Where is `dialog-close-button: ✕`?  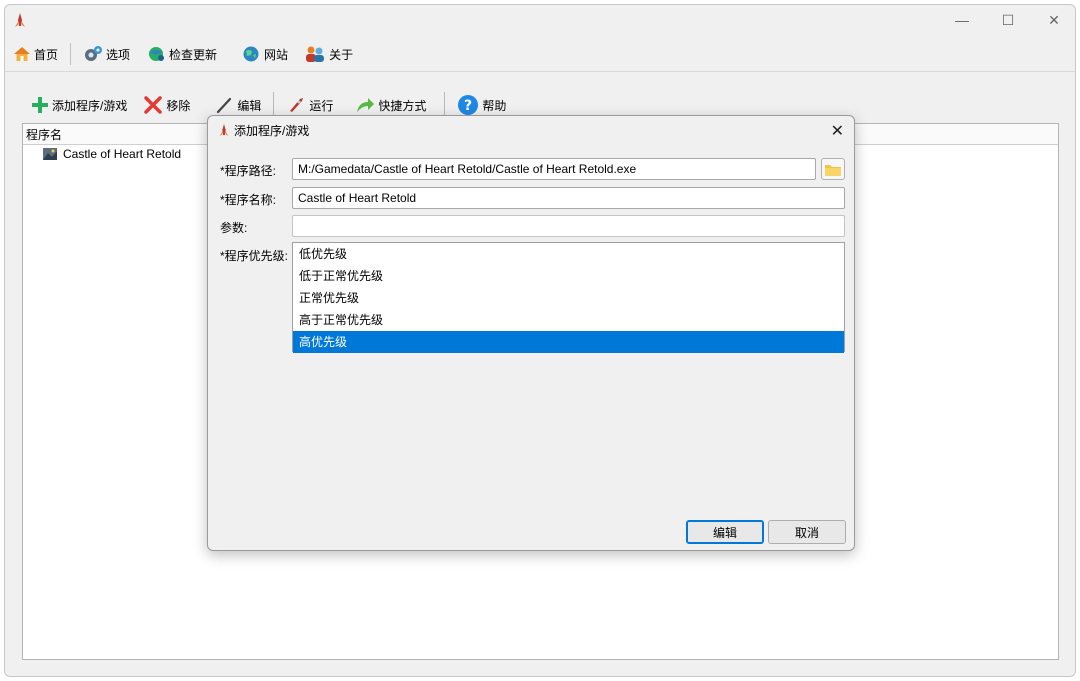
dialog-close-button: ✕ is located at coordinates (837, 131).